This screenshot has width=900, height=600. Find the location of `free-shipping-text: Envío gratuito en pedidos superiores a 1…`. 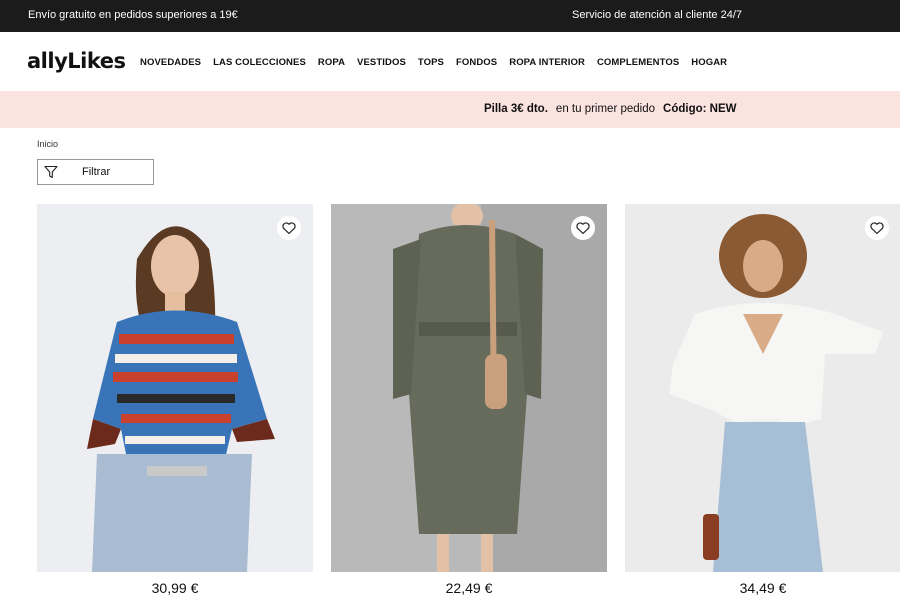

free-shipping-text: Envío gratuito en pedidos superiores a 1… is located at coordinates (133, 15).